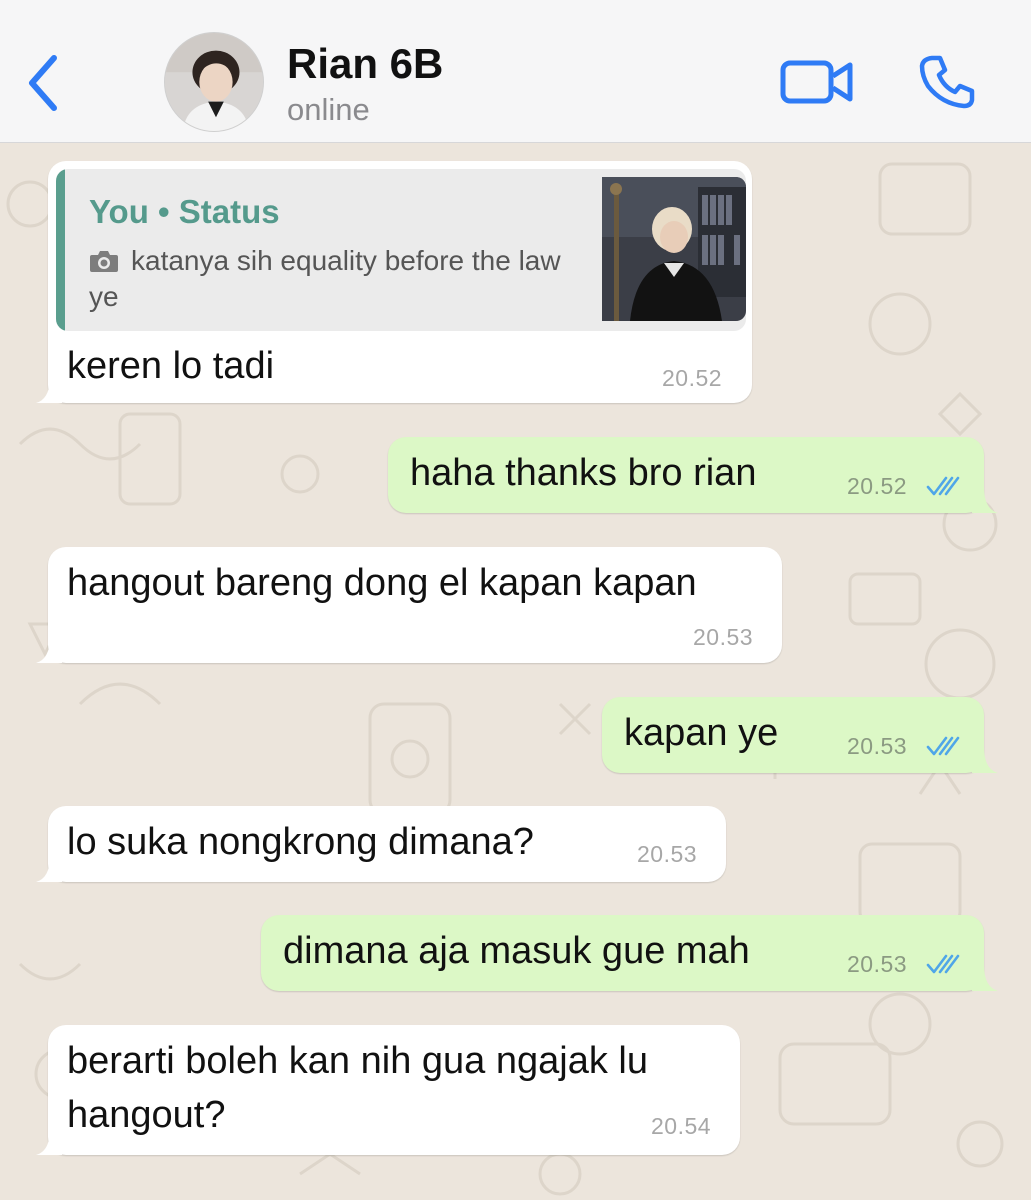  I want to click on status-thumbnail, so click(674, 249).